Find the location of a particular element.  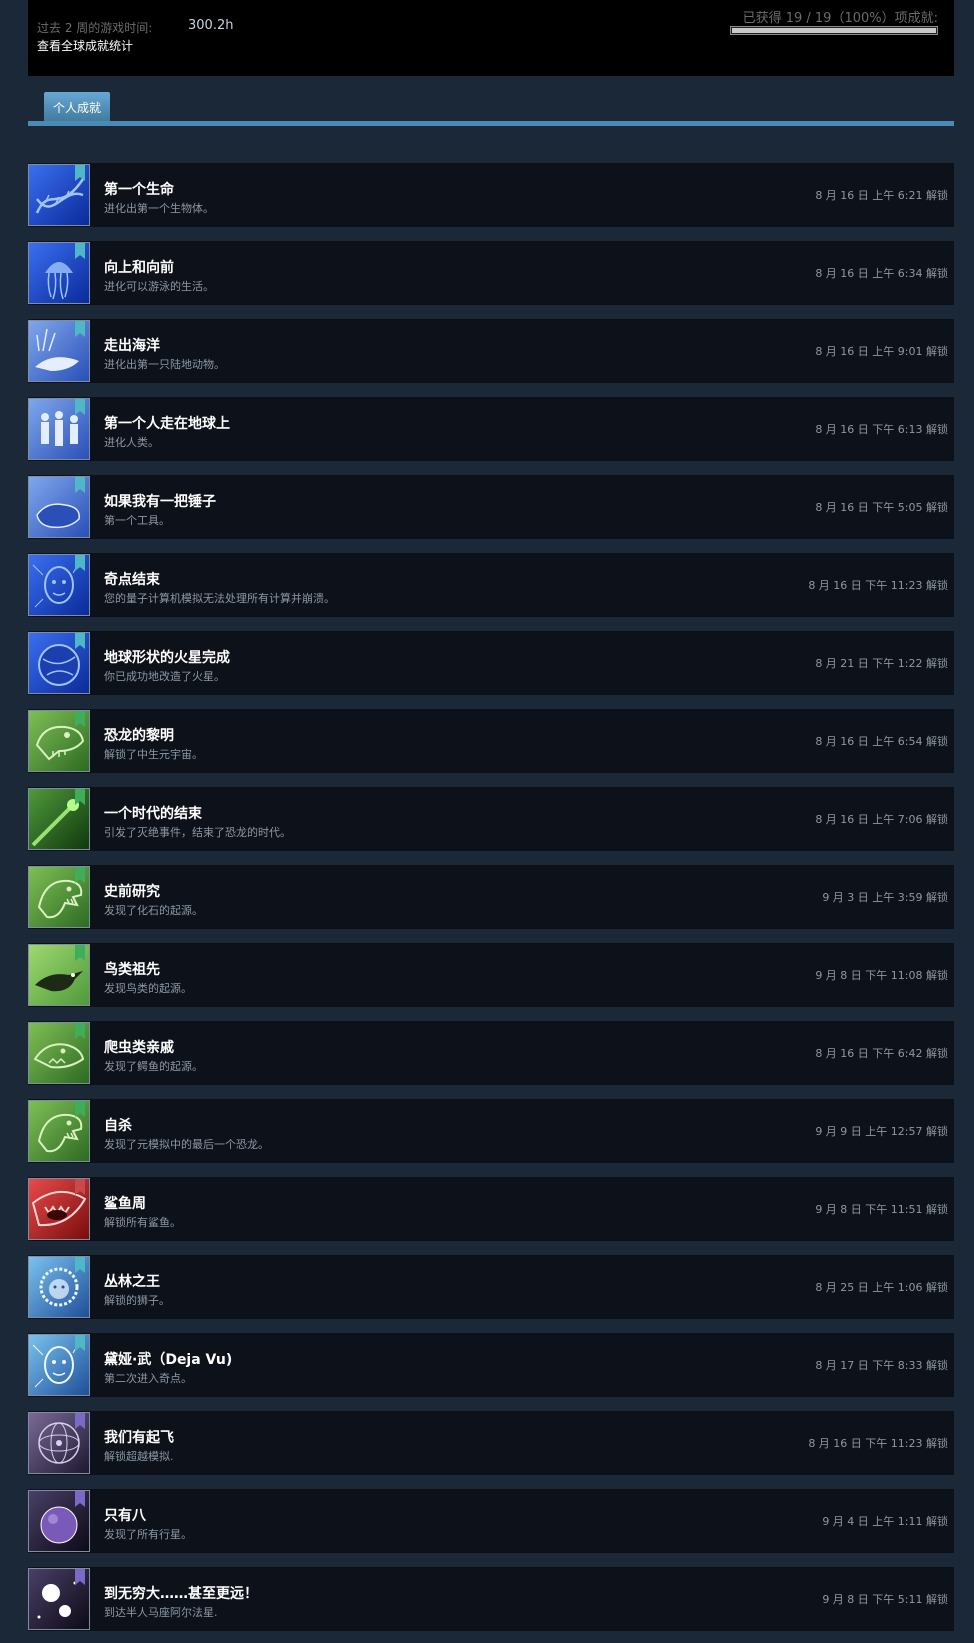

binary-stars-icon is located at coordinates (59, 1599).